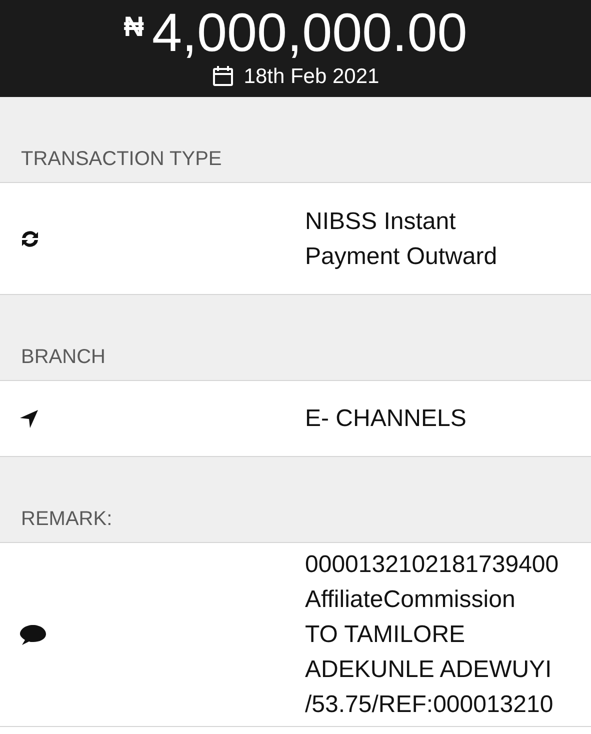 This screenshot has height=734, width=591. I want to click on amount: 4,000,000.00, so click(310, 33).